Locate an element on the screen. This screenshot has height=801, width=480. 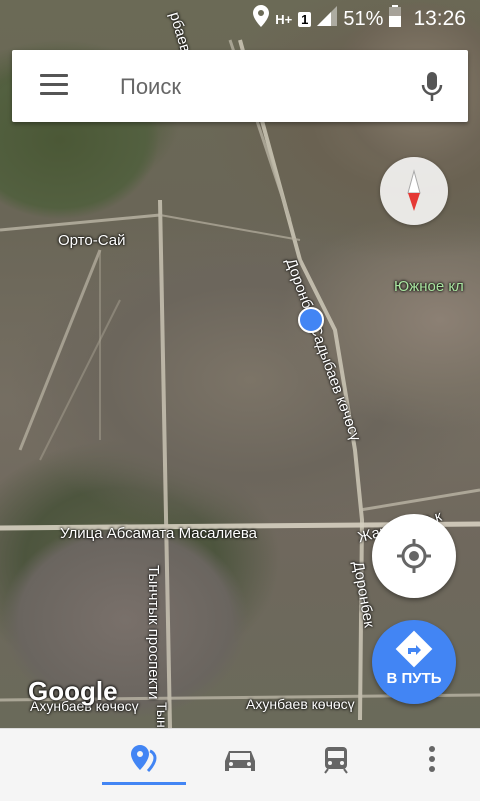
tab-more is located at coordinates (432, 765).